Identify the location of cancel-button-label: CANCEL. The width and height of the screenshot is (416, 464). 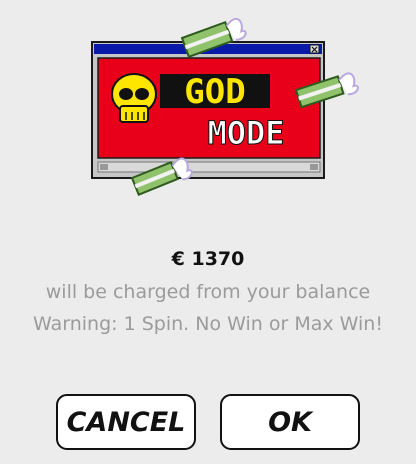
(126, 422).